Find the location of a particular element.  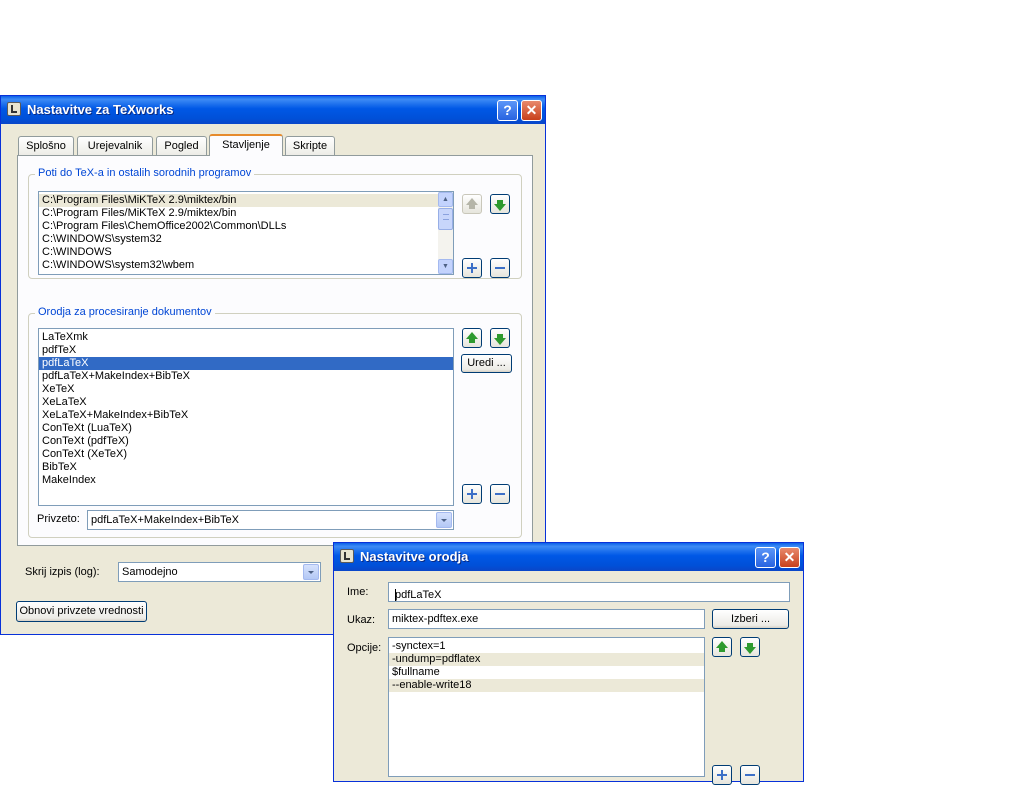

tool-item: XeTeX is located at coordinates (246, 389).